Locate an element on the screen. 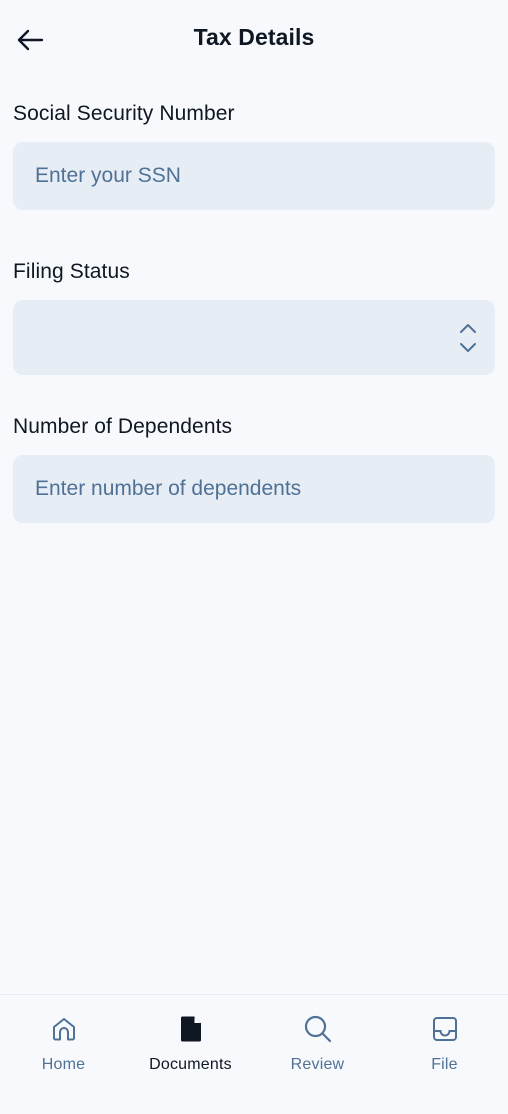  document-icon is located at coordinates (190, 1029).